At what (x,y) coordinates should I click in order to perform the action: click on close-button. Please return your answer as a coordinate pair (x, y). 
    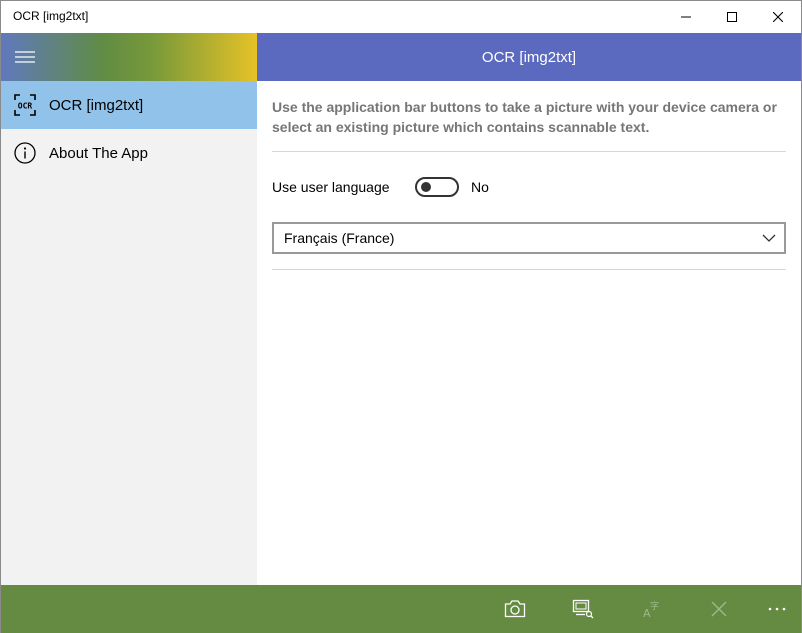
    Looking at the image, I should click on (778, 17).